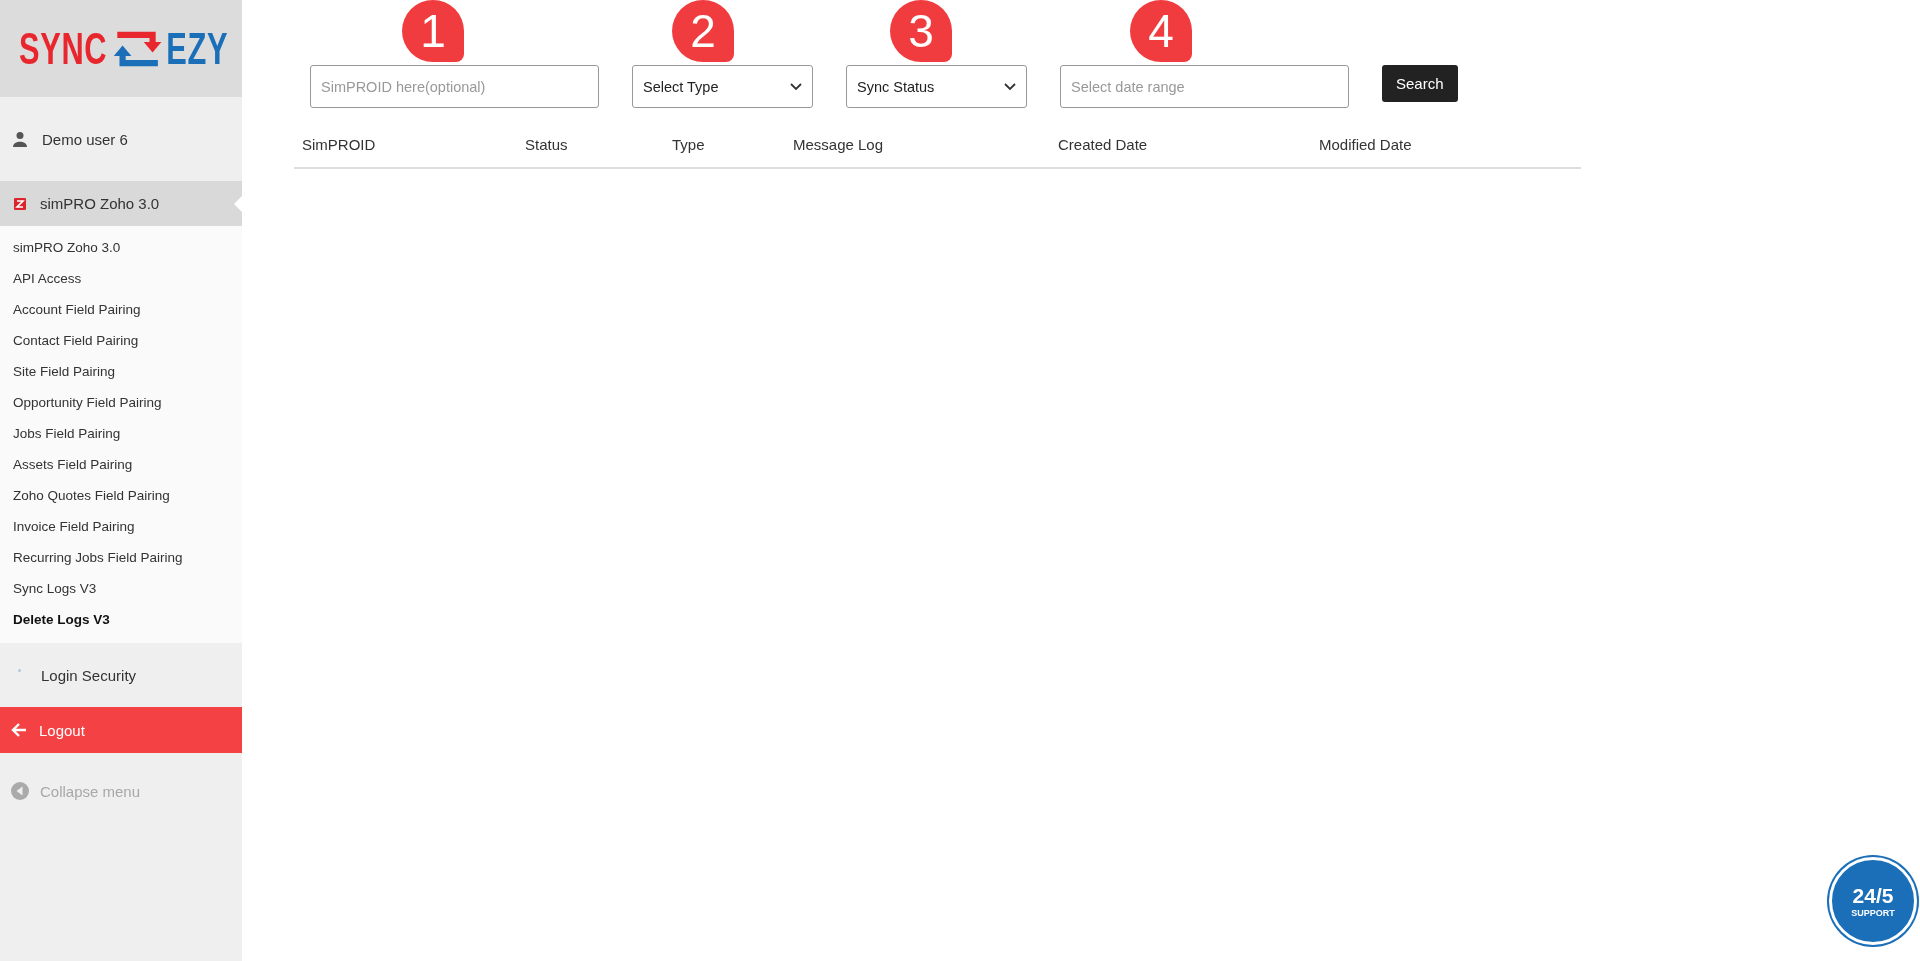 The width and height of the screenshot is (1920, 961). What do you see at coordinates (1420, 83) in the screenshot?
I see `search-button: Search` at bounding box center [1420, 83].